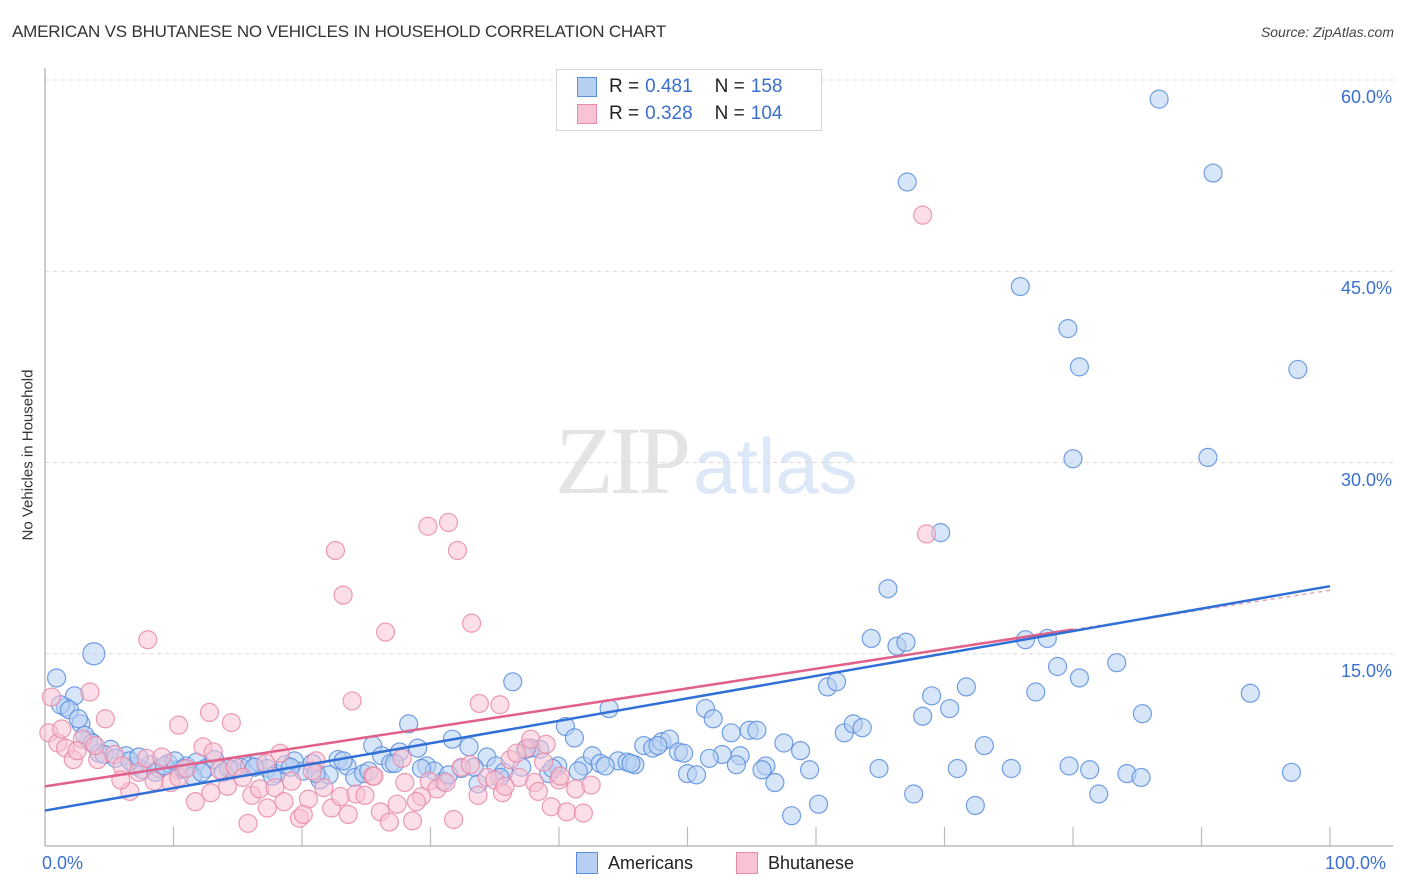 The height and width of the screenshot is (892, 1406). What do you see at coordinates (1366, 288) in the screenshot?
I see `y-tick-label: 45.0%` at bounding box center [1366, 288].